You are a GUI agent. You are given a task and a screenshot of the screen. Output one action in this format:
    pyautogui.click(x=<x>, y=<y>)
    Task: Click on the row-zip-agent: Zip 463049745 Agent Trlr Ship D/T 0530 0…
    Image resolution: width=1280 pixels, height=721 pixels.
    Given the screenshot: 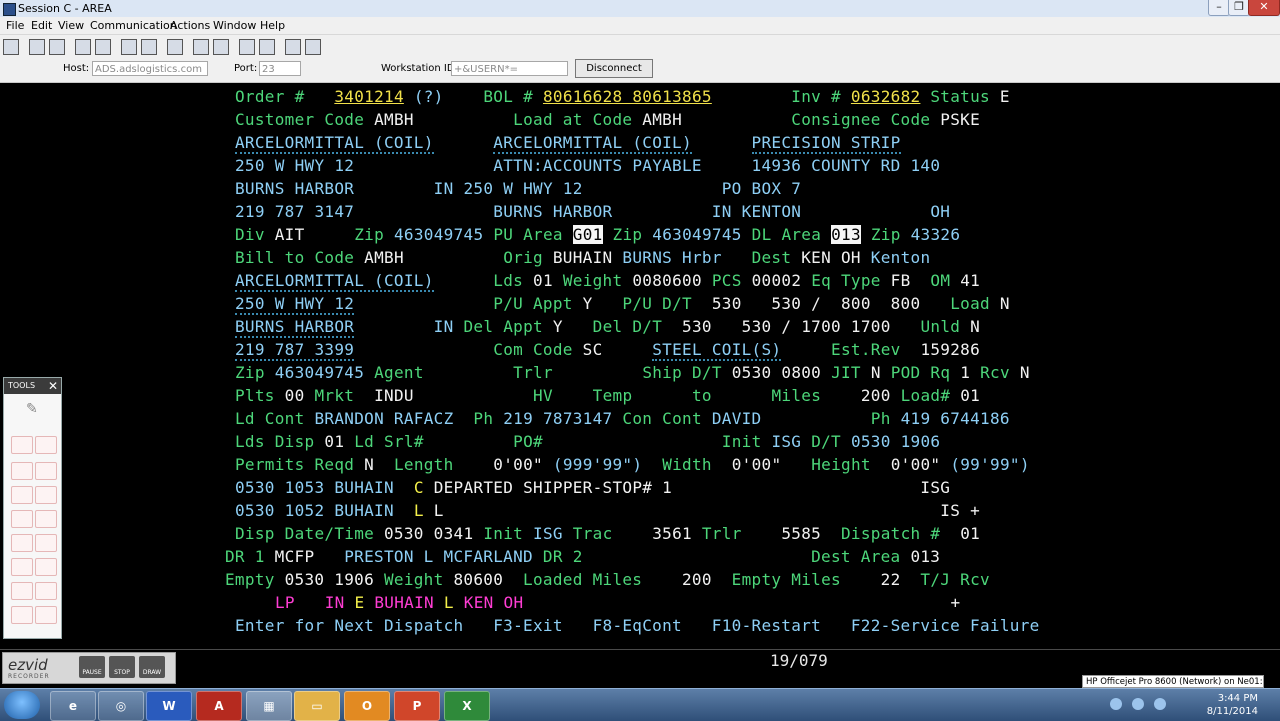 What is the action you would take?
    pyautogui.click(x=632, y=372)
    